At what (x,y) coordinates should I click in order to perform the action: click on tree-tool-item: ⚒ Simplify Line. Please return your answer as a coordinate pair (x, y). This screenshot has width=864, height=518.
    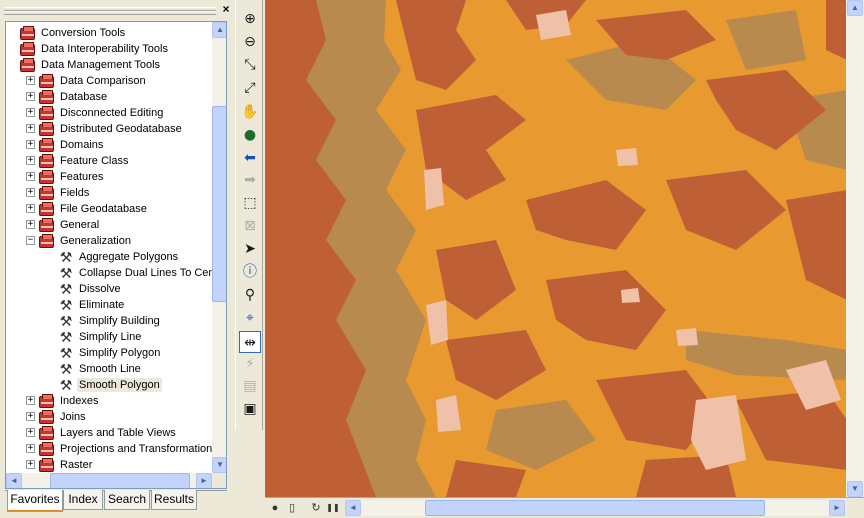
    Looking at the image, I should click on (109, 337).